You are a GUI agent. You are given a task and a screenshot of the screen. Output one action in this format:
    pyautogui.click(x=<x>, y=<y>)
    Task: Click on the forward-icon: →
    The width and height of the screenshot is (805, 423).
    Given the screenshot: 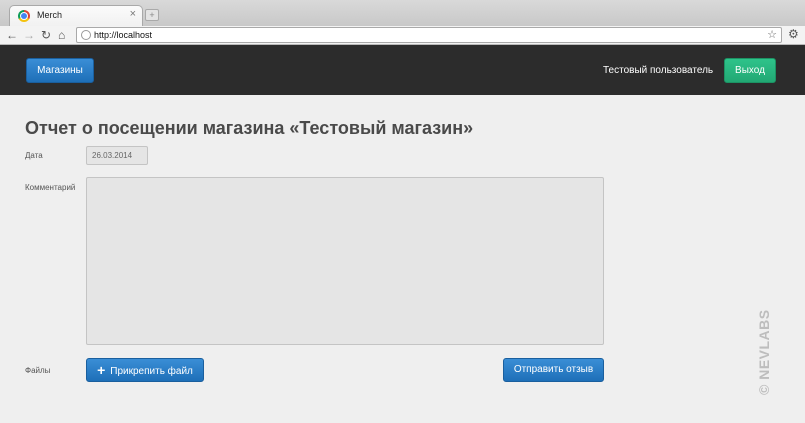 What is the action you would take?
    pyautogui.click(x=29, y=35)
    